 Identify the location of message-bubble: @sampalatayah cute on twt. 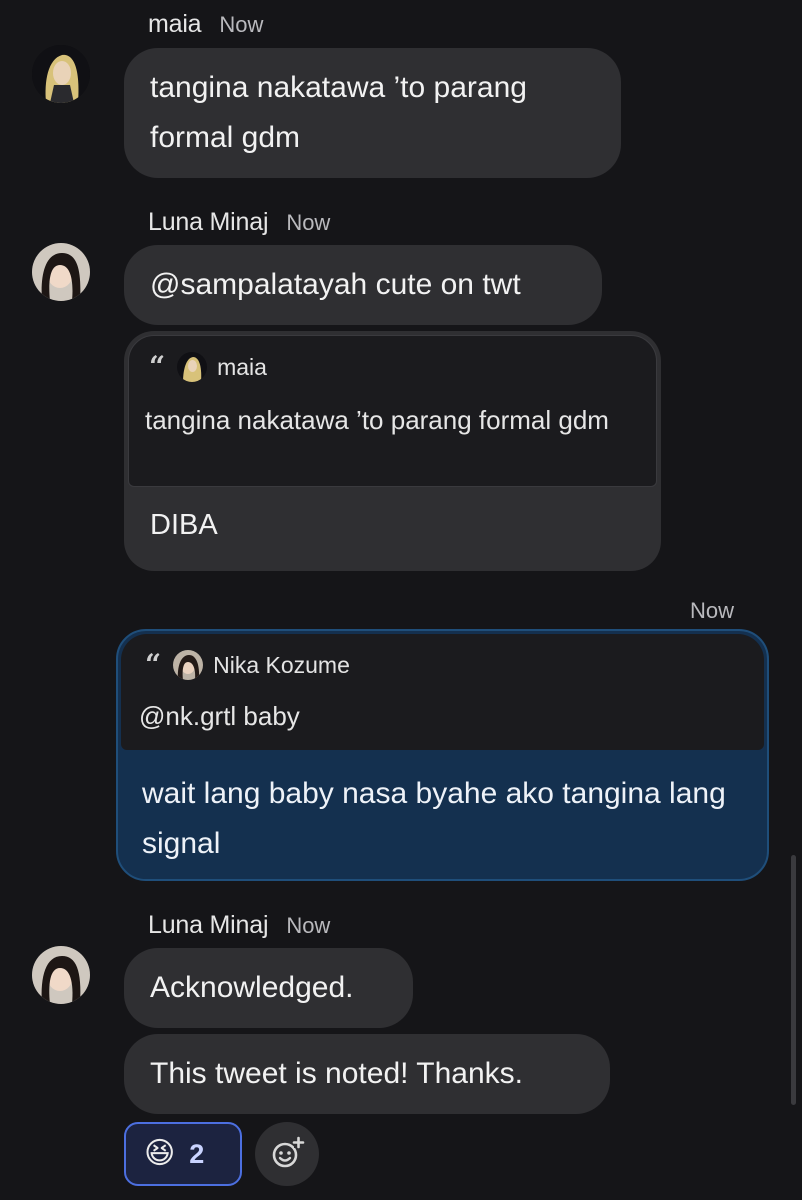
(363, 285).